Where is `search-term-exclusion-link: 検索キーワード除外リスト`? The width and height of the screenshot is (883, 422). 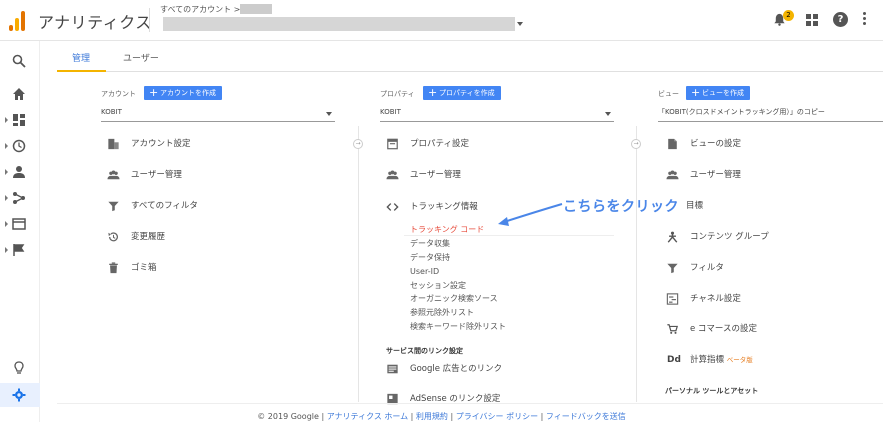 search-term-exclusion-link: 検索キーワード除外リスト is located at coordinates (458, 327).